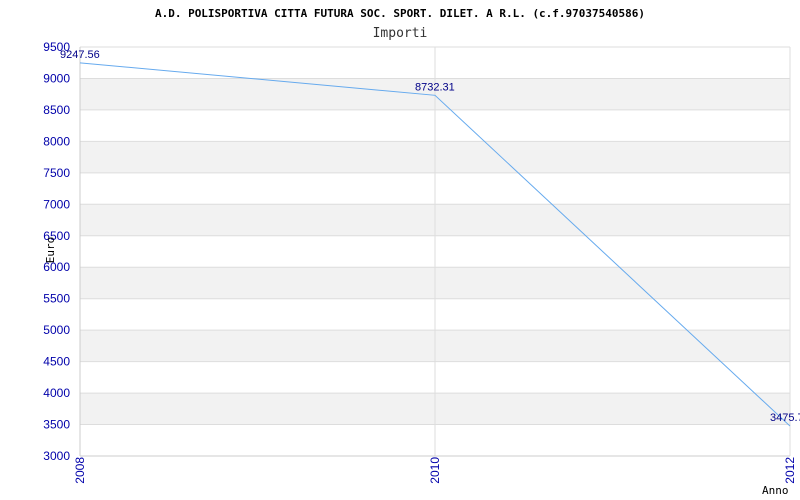 The width and height of the screenshot is (800, 500). I want to click on y-tick-label: 5000, so click(56, 330).